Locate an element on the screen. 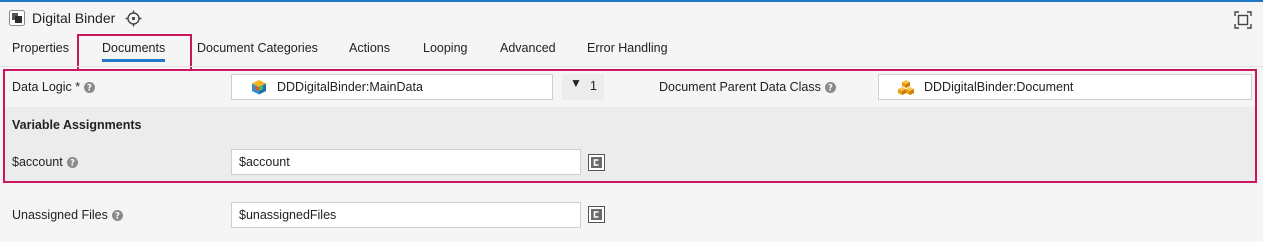 The image size is (1263, 242). parent-class-field: DDDigitalBinder:Document is located at coordinates (1065, 87).